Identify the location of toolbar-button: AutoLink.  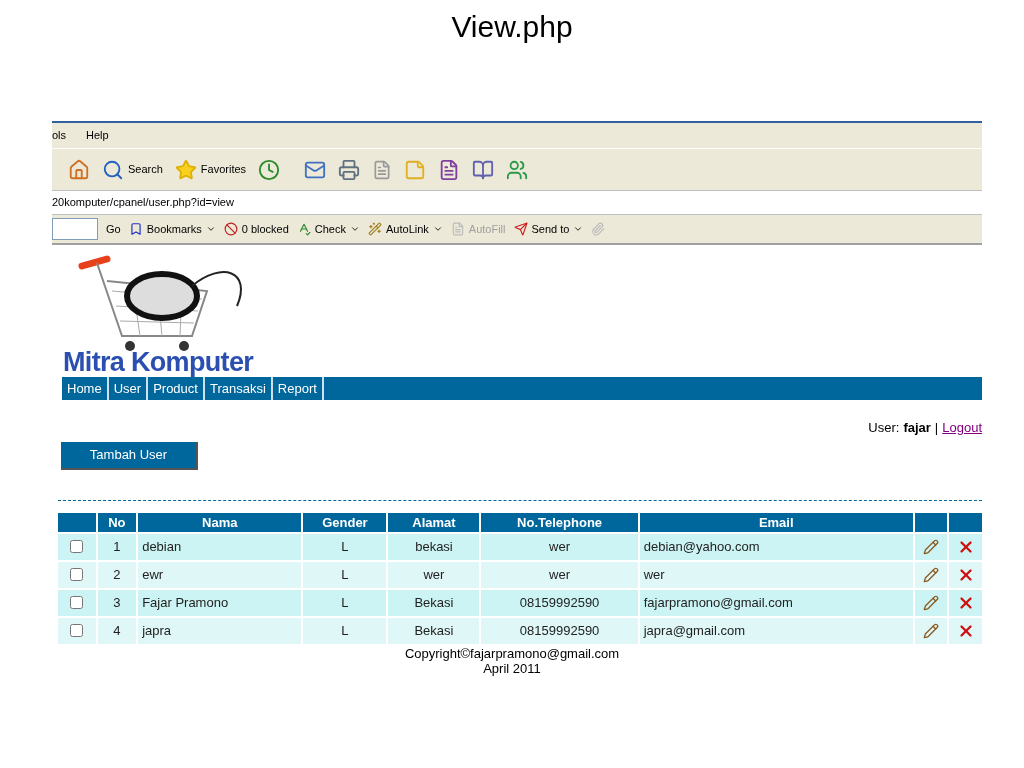
(405, 229).